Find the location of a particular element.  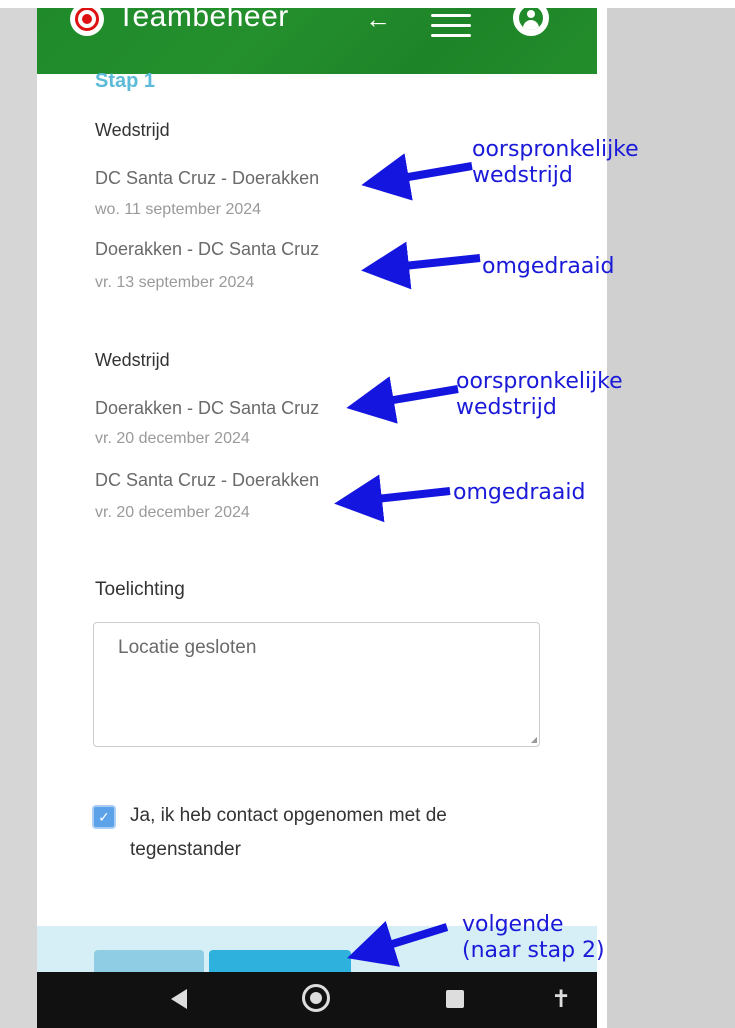

annotation-reversed-2: omgedraaid is located at coordinates (519, 492).